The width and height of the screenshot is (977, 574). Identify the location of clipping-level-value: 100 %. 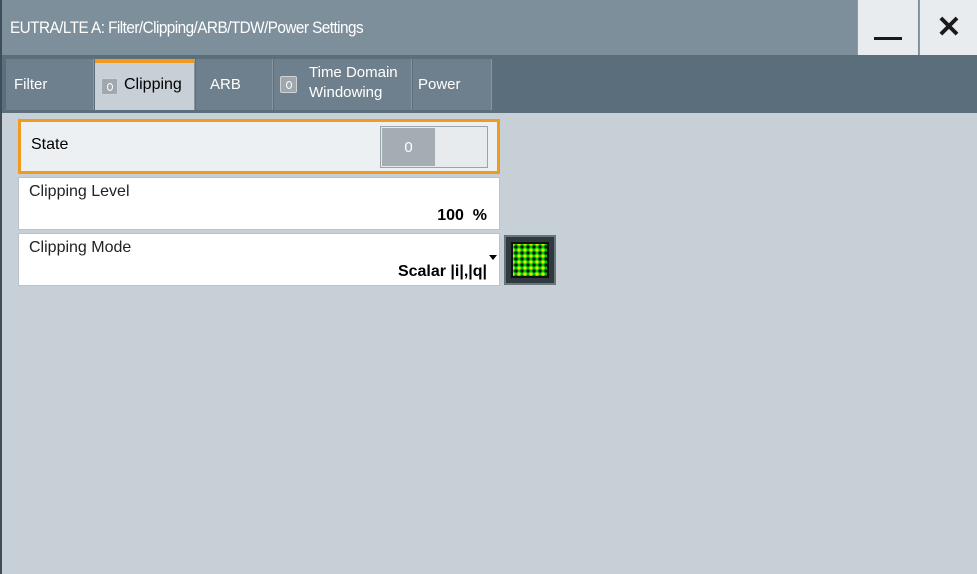
(462, 215).